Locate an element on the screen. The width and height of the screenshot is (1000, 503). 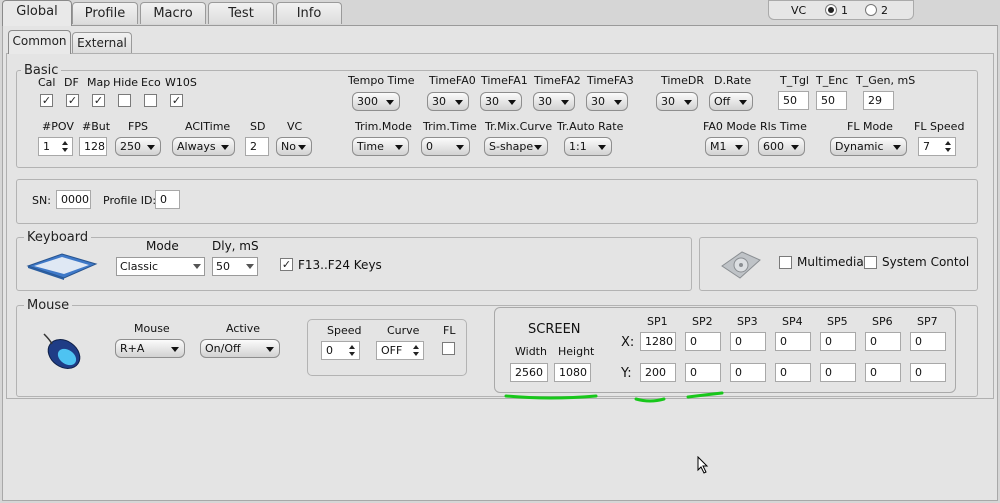
hide-checkbox is located at coordinates (124, 100).